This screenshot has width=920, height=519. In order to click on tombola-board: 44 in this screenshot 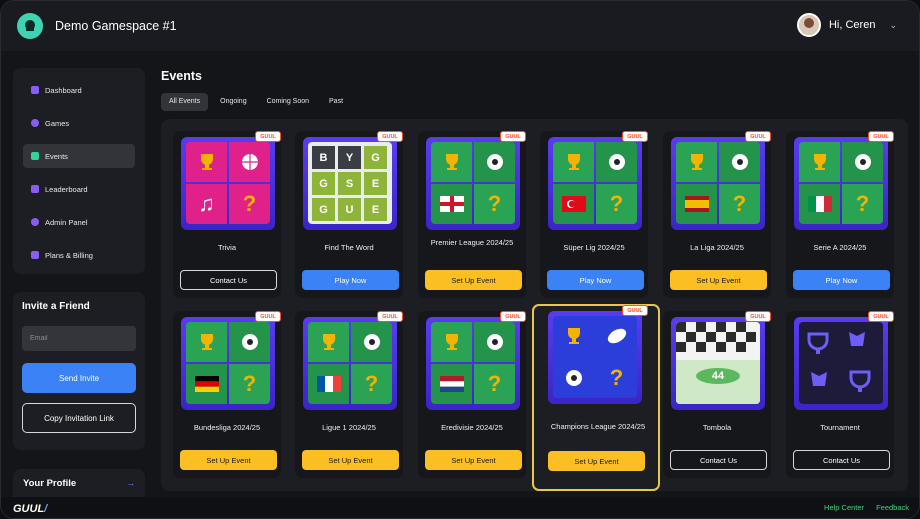, I will do `click(718, 363)`.